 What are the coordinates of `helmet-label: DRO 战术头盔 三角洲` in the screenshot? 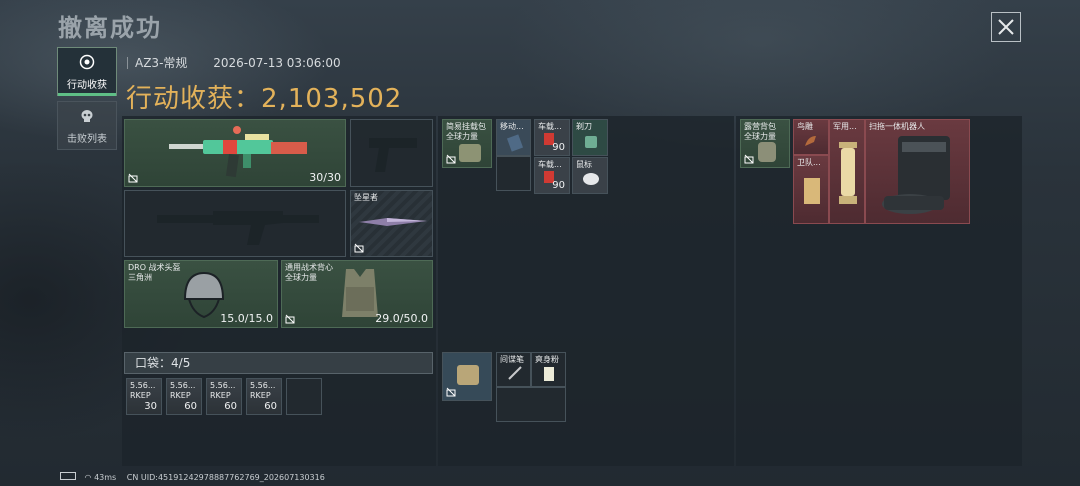 It's located at (154, 272).